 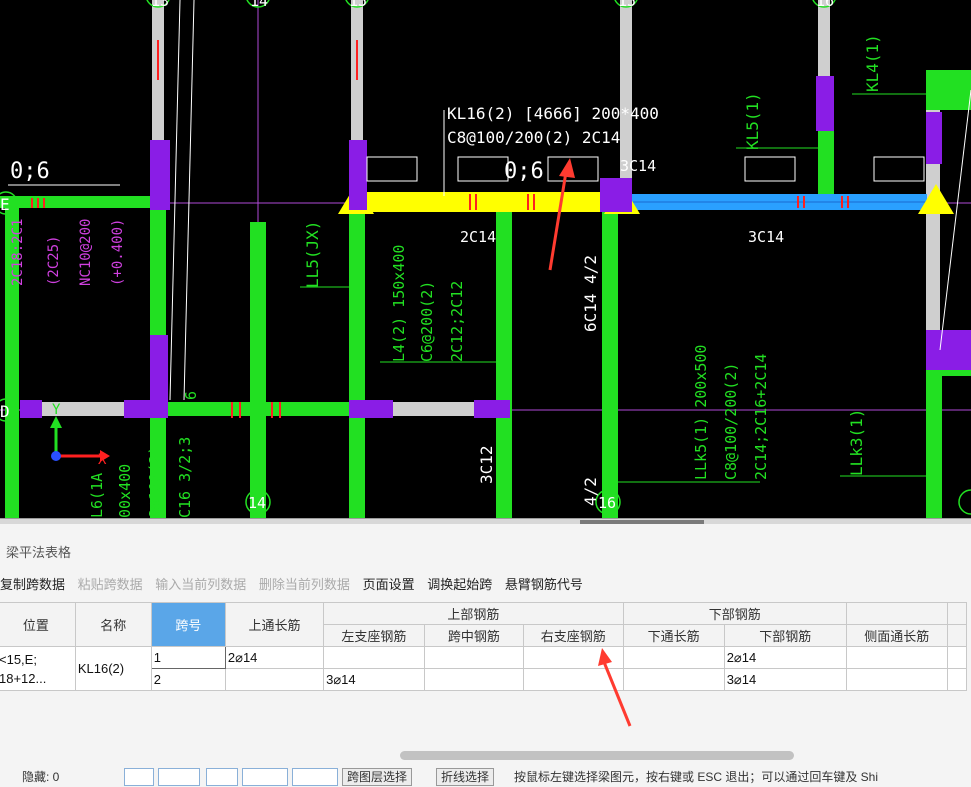 What do you see at coordinates (489, 202) in the screenshot?
I see `selected-beam-kl16` at bounding box center [489, 202].